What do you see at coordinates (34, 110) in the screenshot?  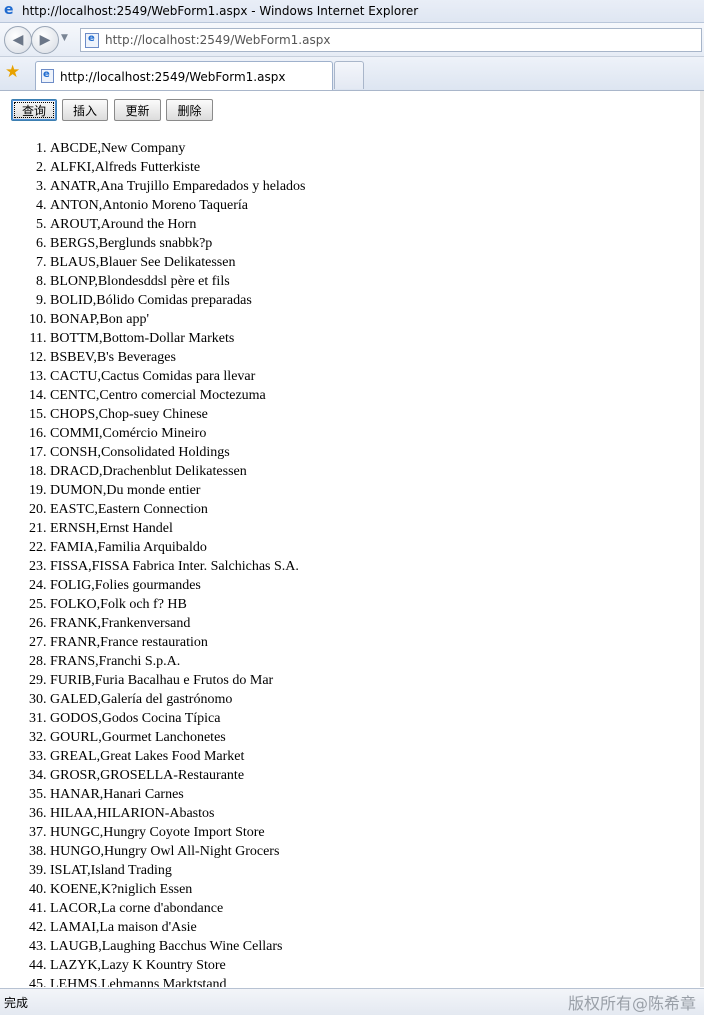 I see `query-button: 查询` at bounding box center [34, 110].